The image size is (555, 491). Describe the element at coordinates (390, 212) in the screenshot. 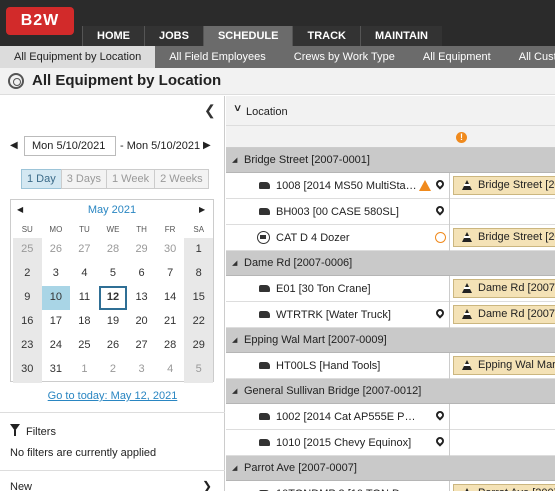

I see `equipment-row: BH003 [00 CASE 580SL]` at that location.